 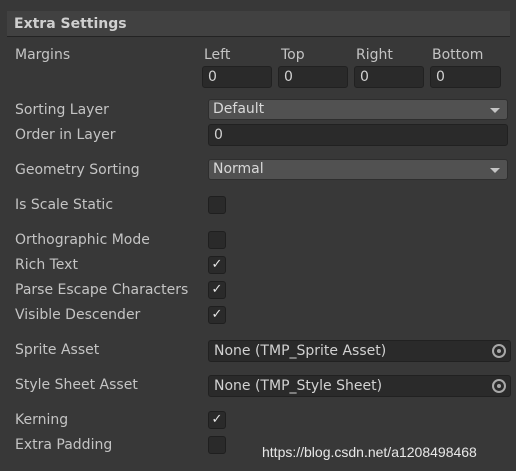 What do you see at coordinates (458, 55) in the screenshot?
I see `margin-bottom-label: Bottom` at bounding box center [458, 55].